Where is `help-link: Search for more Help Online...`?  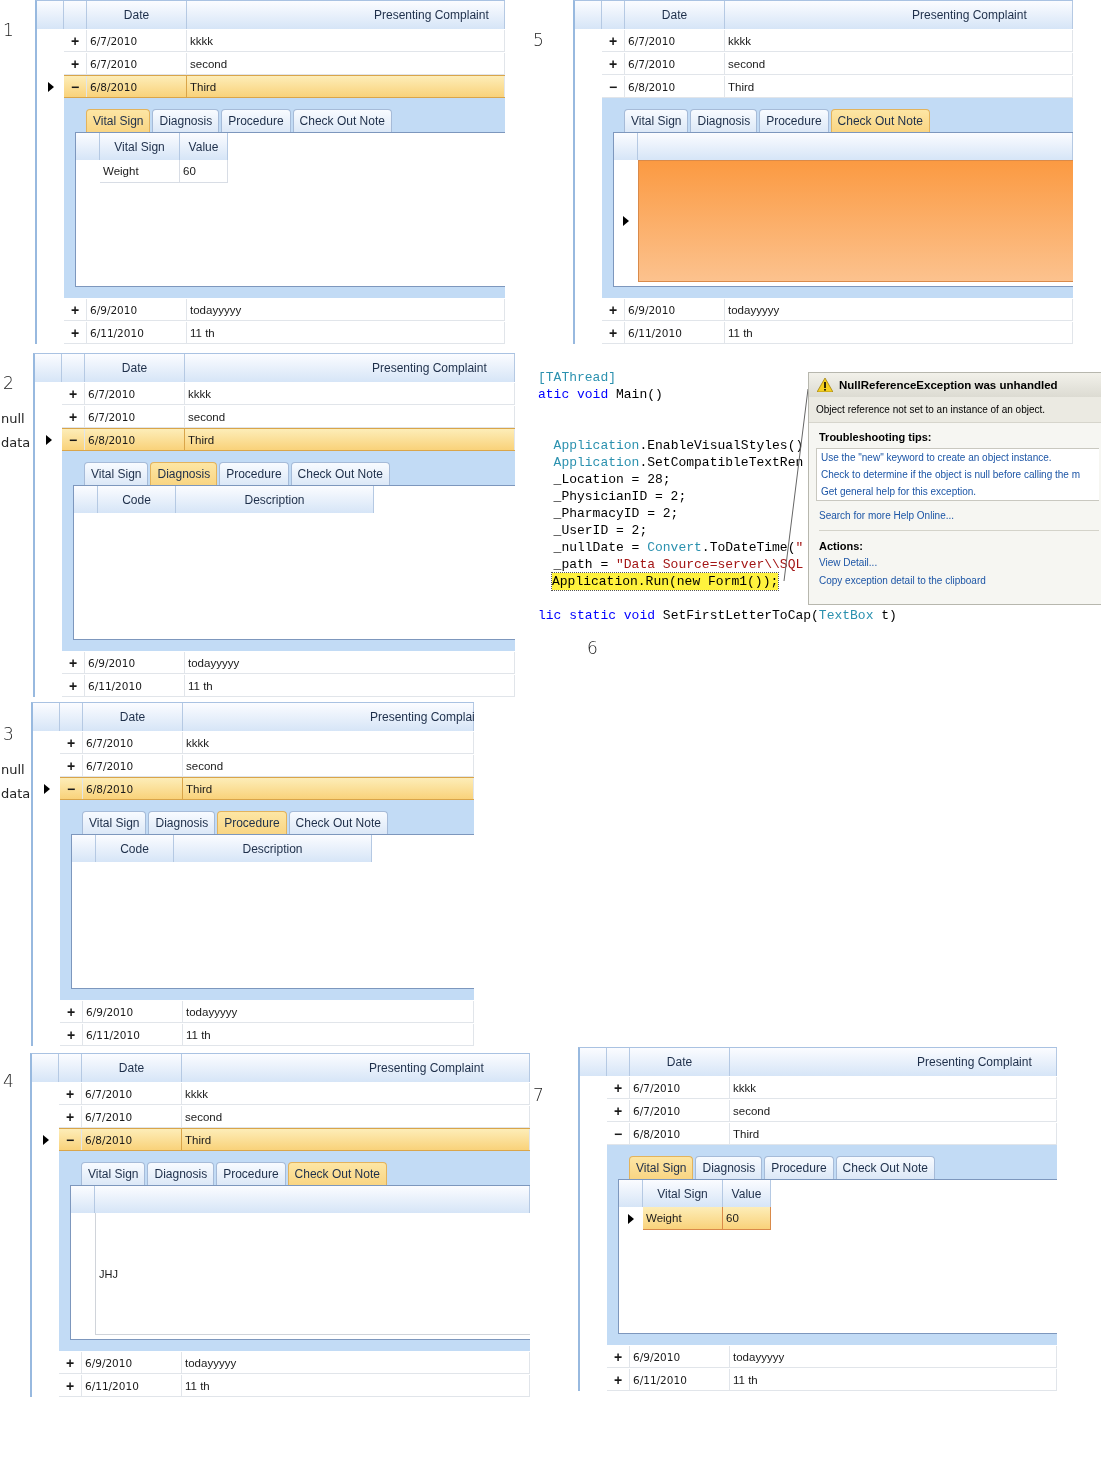
help-link: Search for more Help Online... is located at coordinates (959, 512).